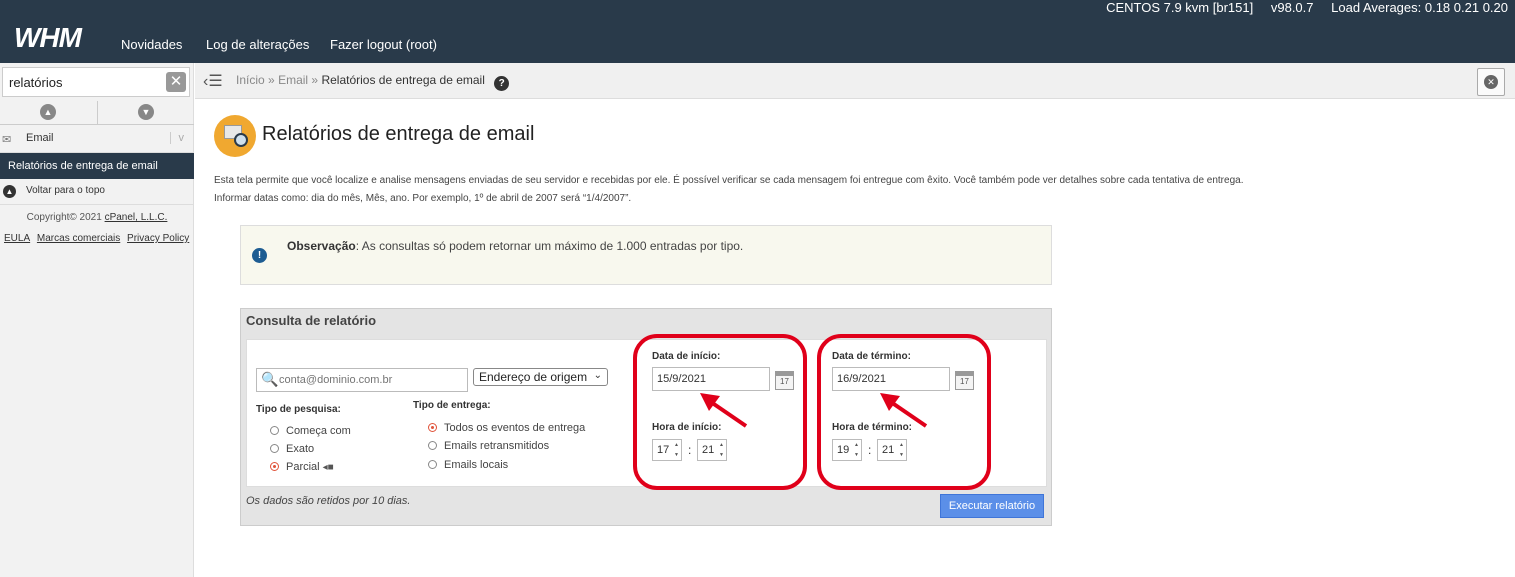  I want to click on collapse-controls: ▲ ▼, so click(97, 113).